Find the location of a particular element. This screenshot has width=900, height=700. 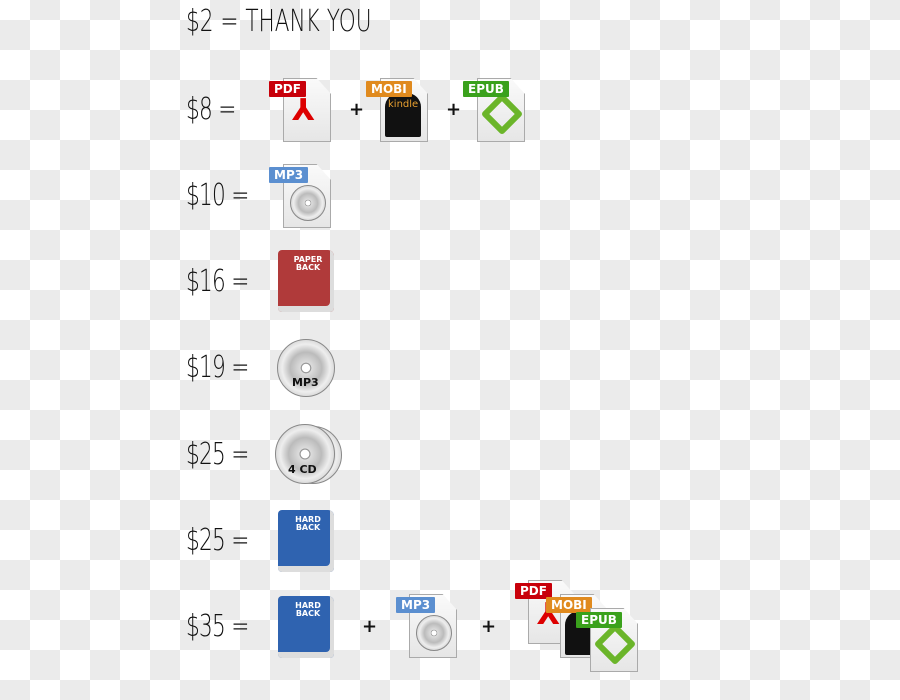

paperback-book-icon: PAPER BACK is located at coordinates (306, 281).